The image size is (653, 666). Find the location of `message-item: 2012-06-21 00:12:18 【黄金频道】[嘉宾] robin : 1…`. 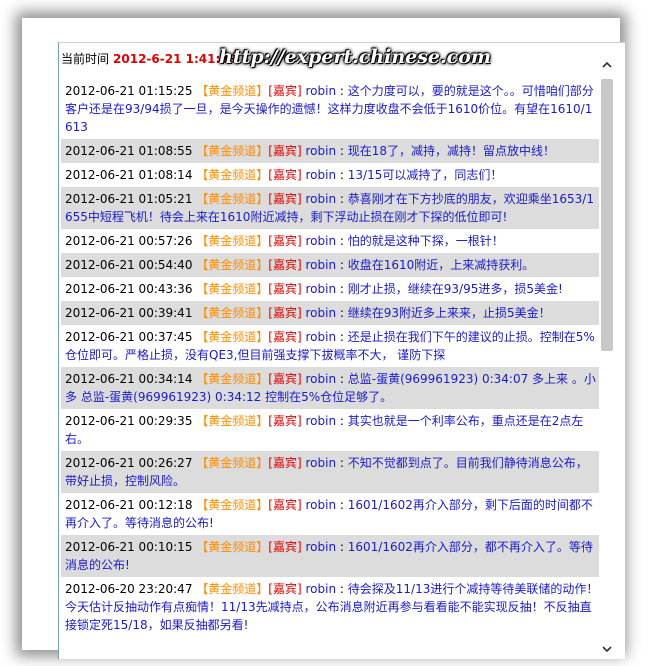

message-item: 2012-06-21 00:12:18 【黄金频道】[嘉宾] robin : 1… is located at coordinates (329, 514).